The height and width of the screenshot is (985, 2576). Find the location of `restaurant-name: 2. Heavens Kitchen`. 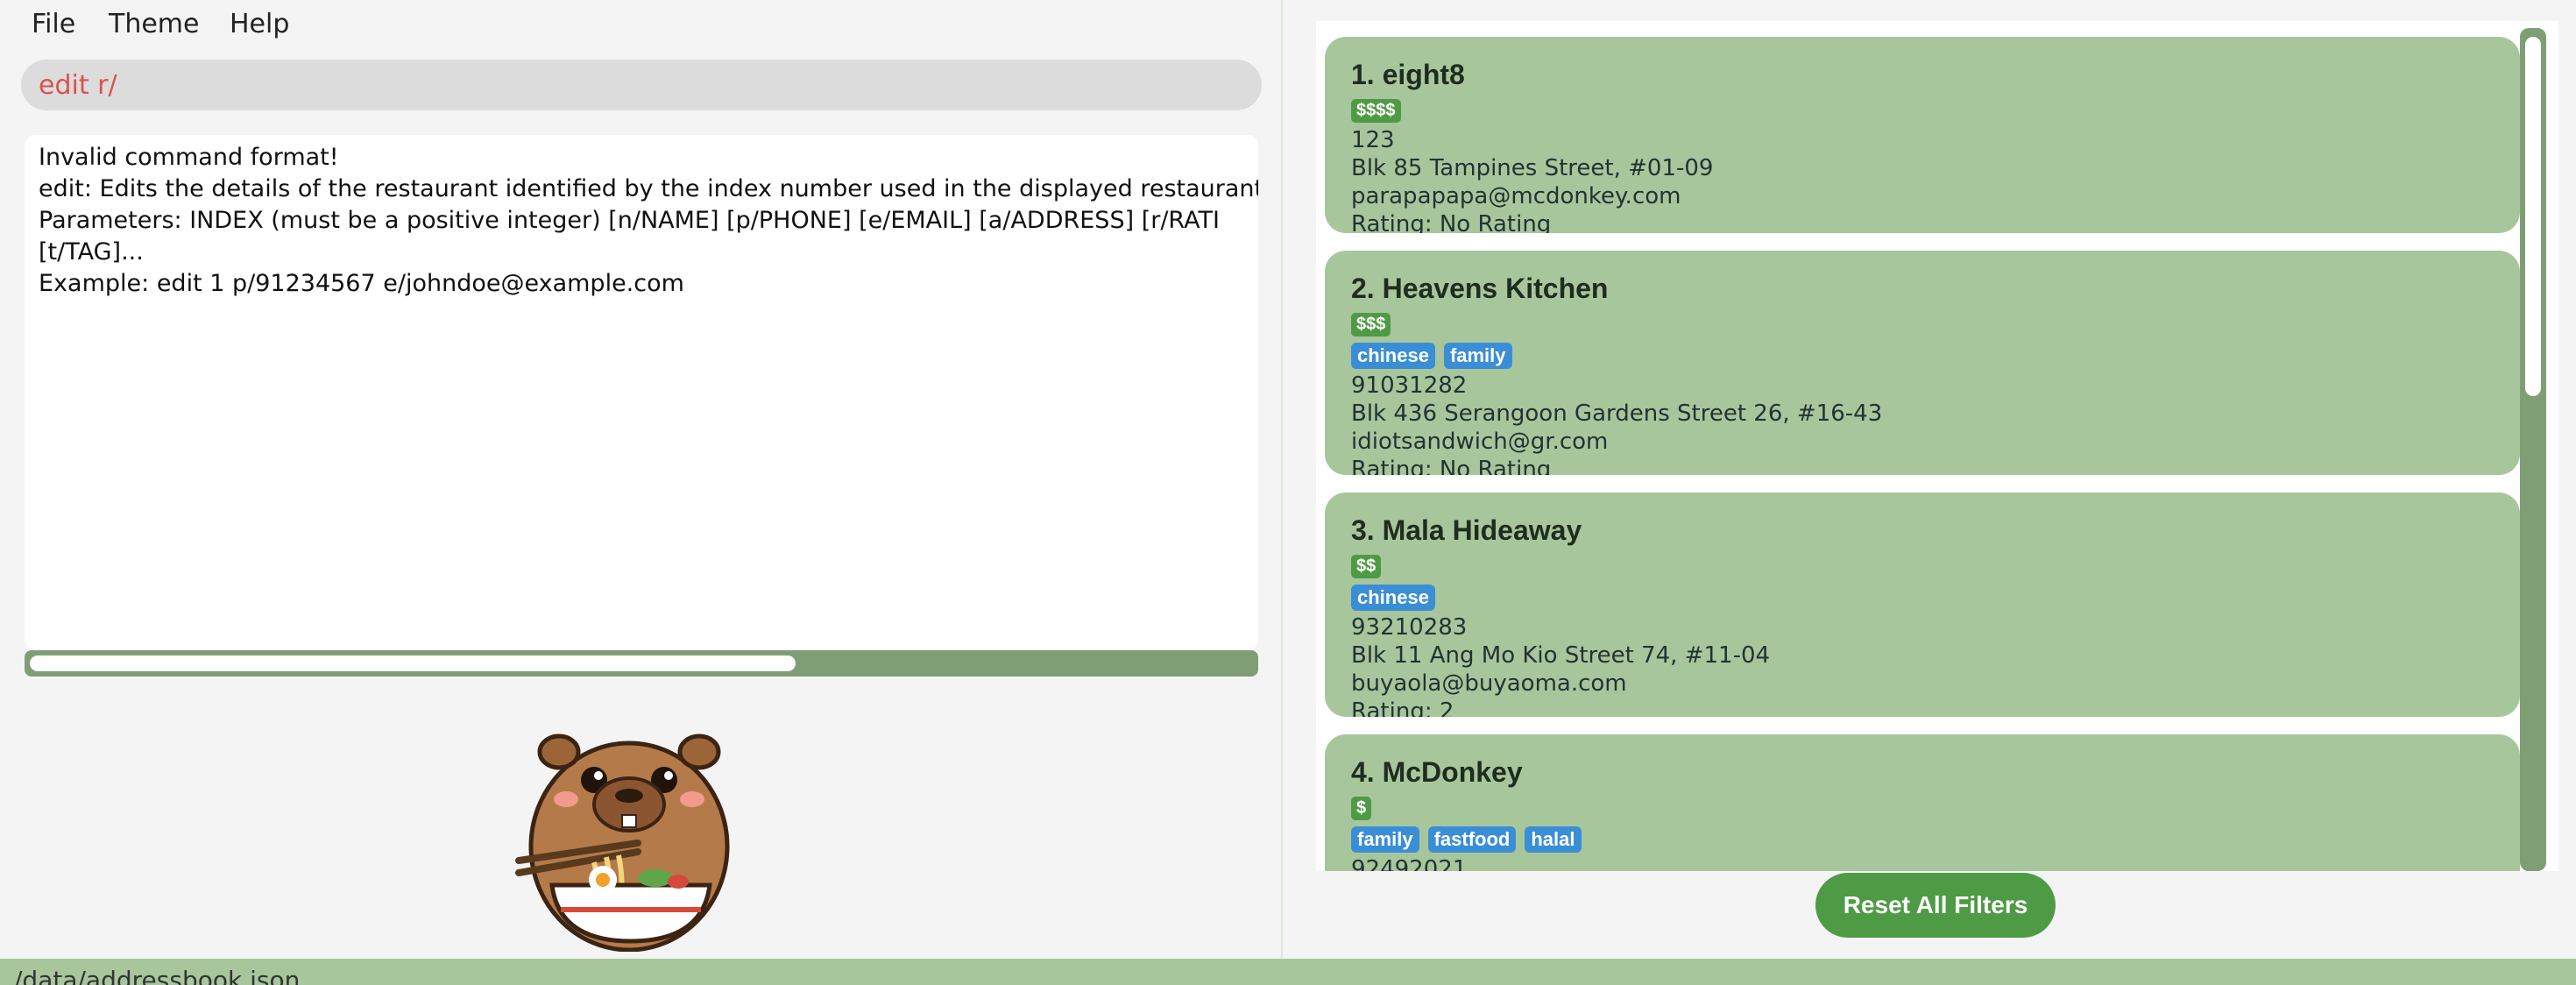

restaurant-name: 2. Heavens Kitchen is located at coordinates (1480, 288).